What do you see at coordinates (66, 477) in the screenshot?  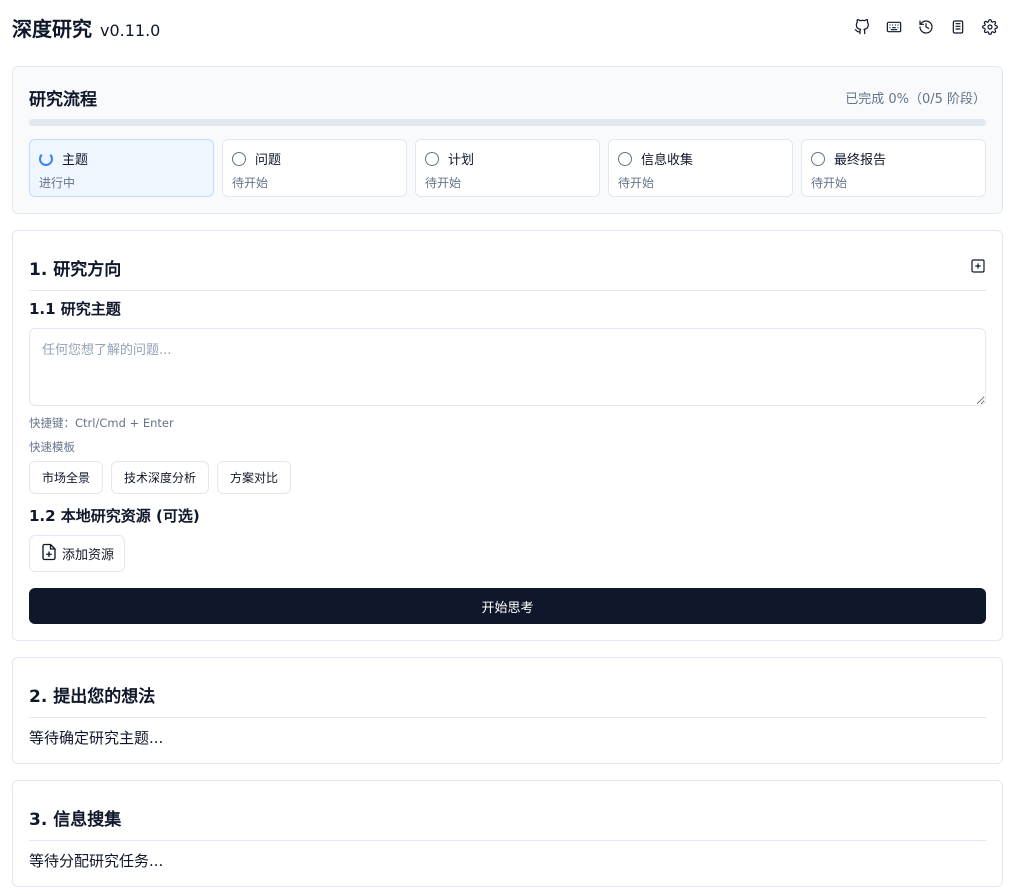 I see `template-button-market: 市场全景` at bounding box center [66, 477].